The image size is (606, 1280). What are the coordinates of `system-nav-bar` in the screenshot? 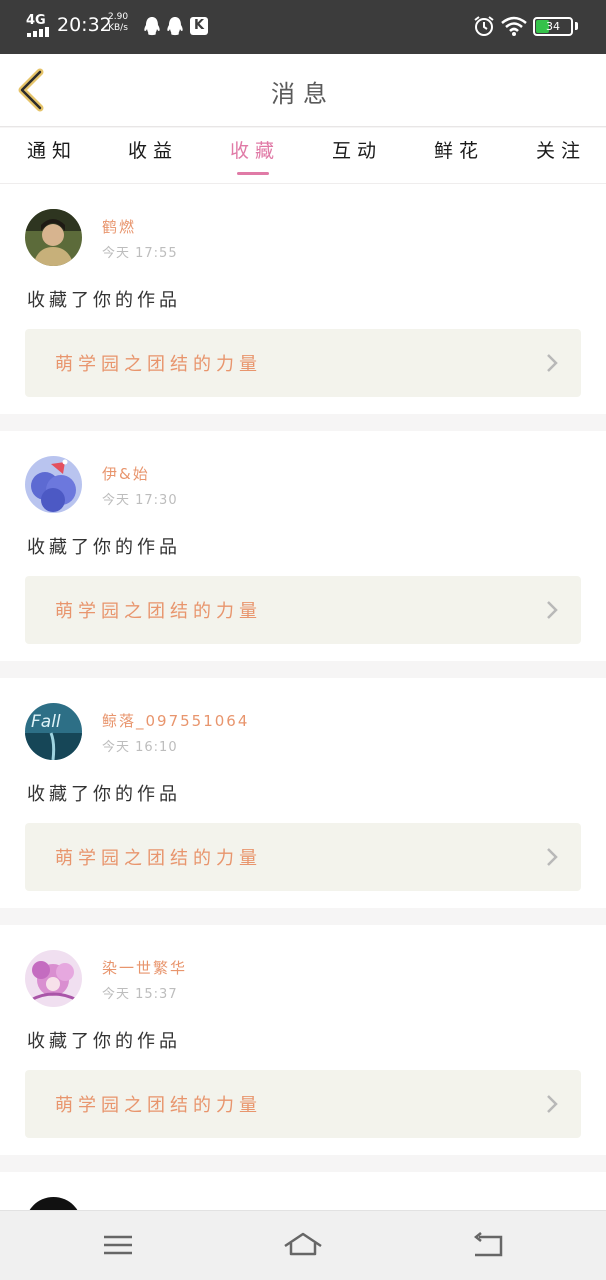 It's located at (303, 1245).